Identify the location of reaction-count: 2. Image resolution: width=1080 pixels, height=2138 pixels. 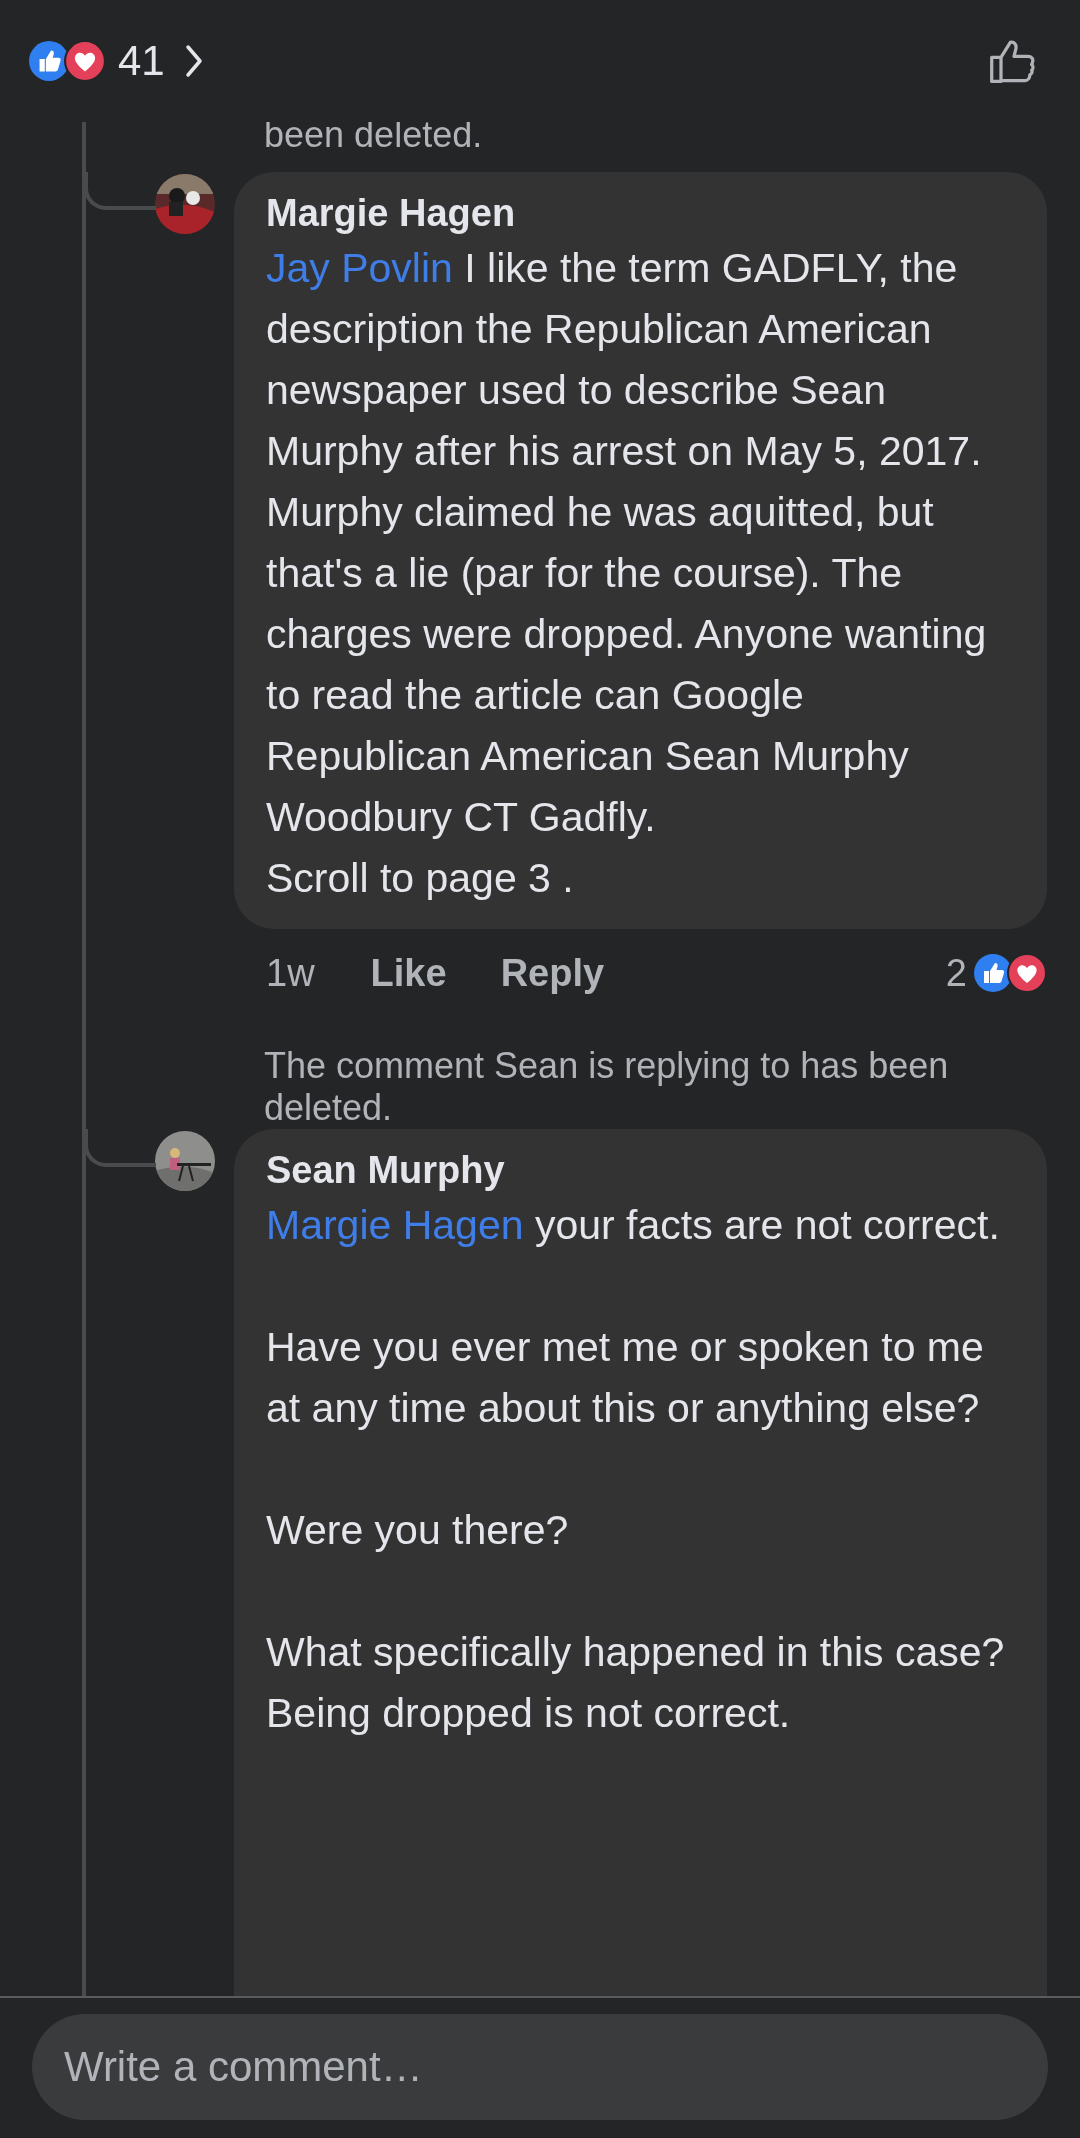
(956, 973).